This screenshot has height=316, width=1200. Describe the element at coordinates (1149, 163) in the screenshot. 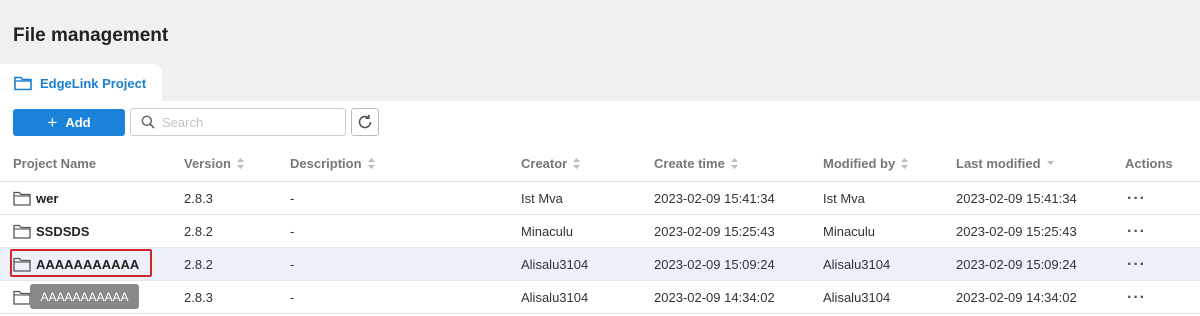

I see `column-actions: Actions` at that location.